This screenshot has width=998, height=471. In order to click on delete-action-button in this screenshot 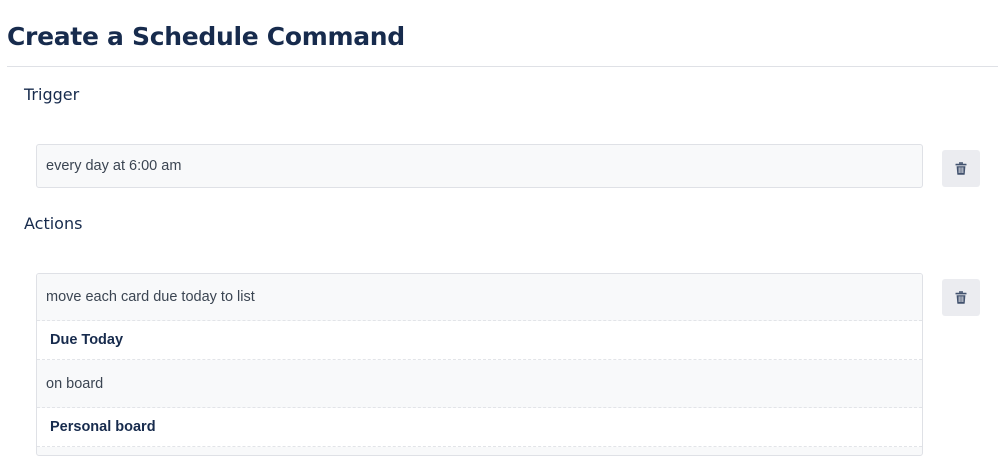, I will do `click(961, 297)`.